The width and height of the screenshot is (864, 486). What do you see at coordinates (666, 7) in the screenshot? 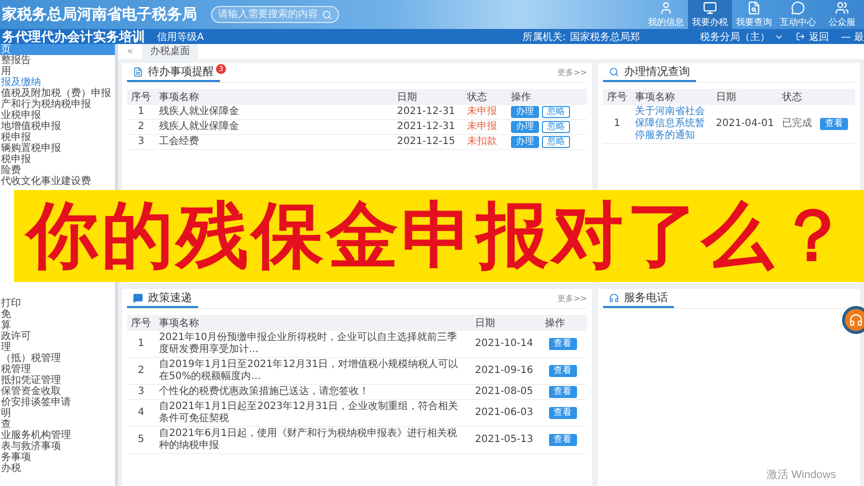
I see `user-icon` at bounding box center [666, 7].